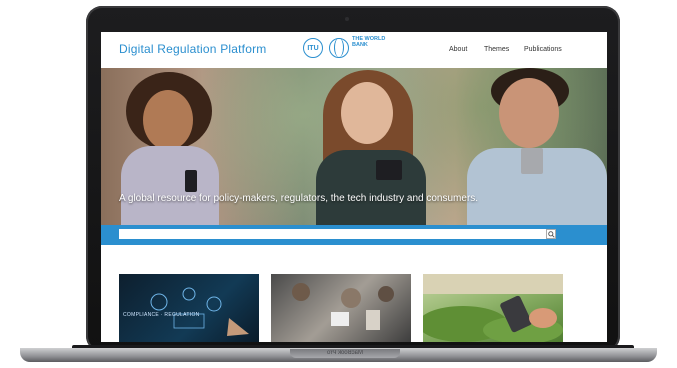  What do you see at coordinates (347, 19) in the screenshot?
I see `camera-icon` at bounding box center [347, 19].